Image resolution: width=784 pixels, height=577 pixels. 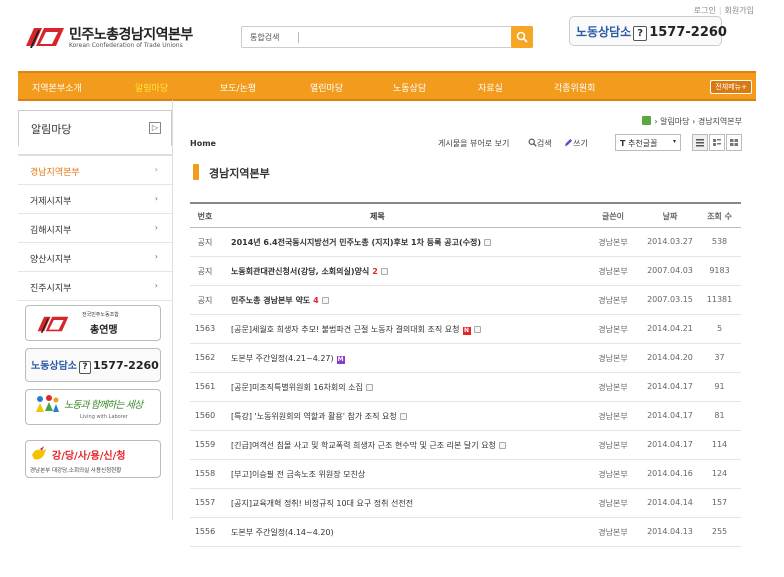 What do you see at coordinates (574, 87) in the screenshot?
I see `nav-item-committees: 각종위원회` at bounding box center [574, 87].